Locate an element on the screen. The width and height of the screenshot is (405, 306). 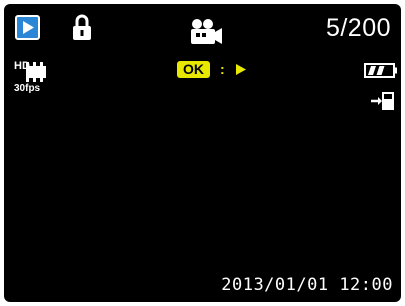
recording-datetime: 2013/01/01 12:00 is located at coordinates (307, 285).